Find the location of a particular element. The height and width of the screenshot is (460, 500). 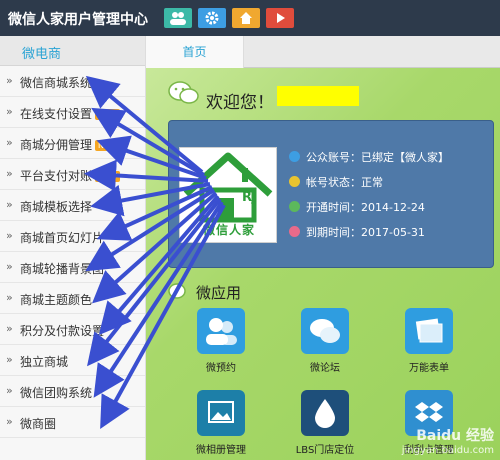

info-account-text: 公众账号：已绑定【微人家】 is located at coordinates (377, 157).